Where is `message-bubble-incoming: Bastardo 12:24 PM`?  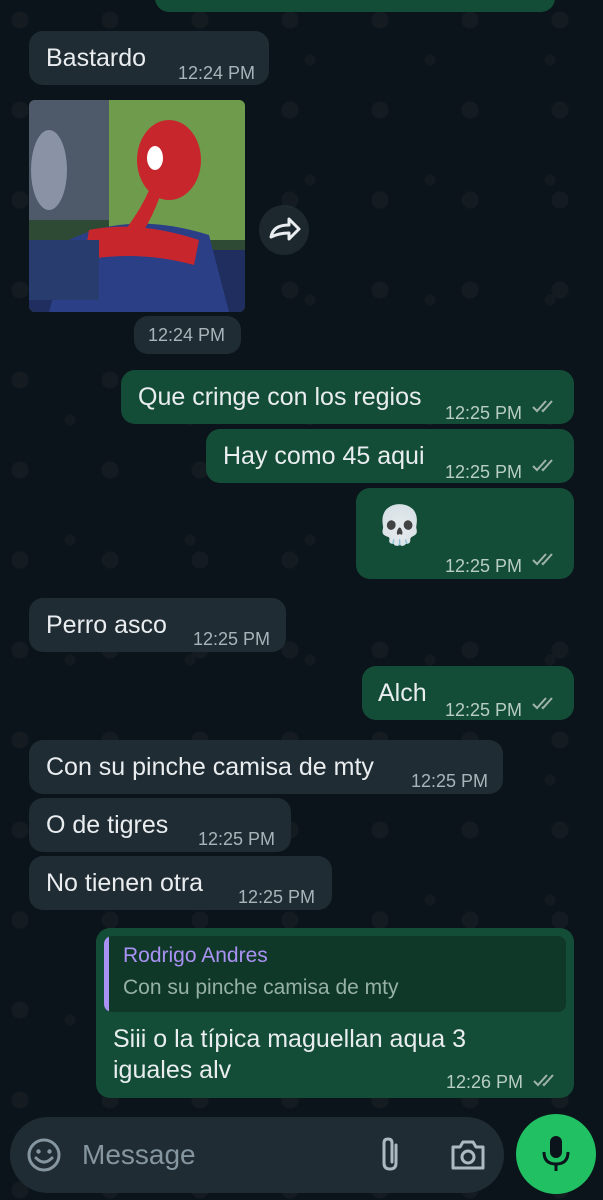
message-bubble-incoming: Bastardo 12:24 PM is located at coordinates (149, 58).